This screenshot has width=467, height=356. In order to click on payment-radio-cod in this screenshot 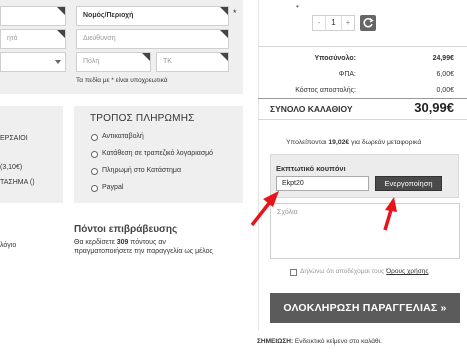, I will do `click(94, 137)`.